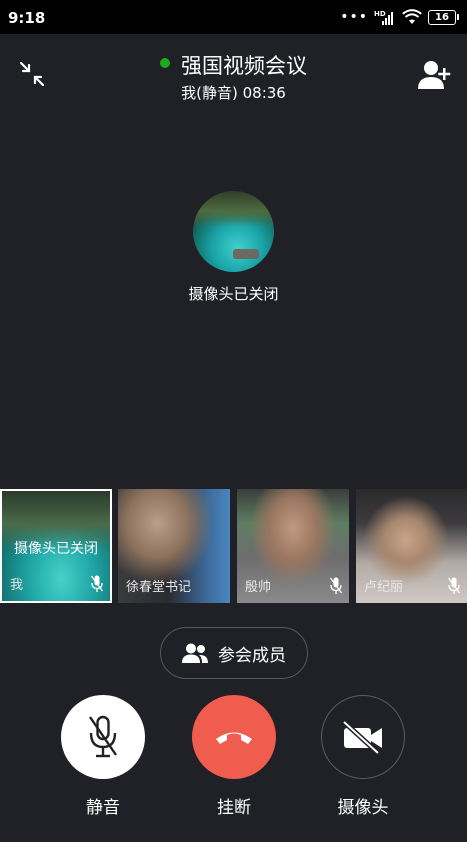 This screenshot has height=842, width=467. I want to click on tile-camera-off-label: 摄像头已关闭, so click(56, 549).